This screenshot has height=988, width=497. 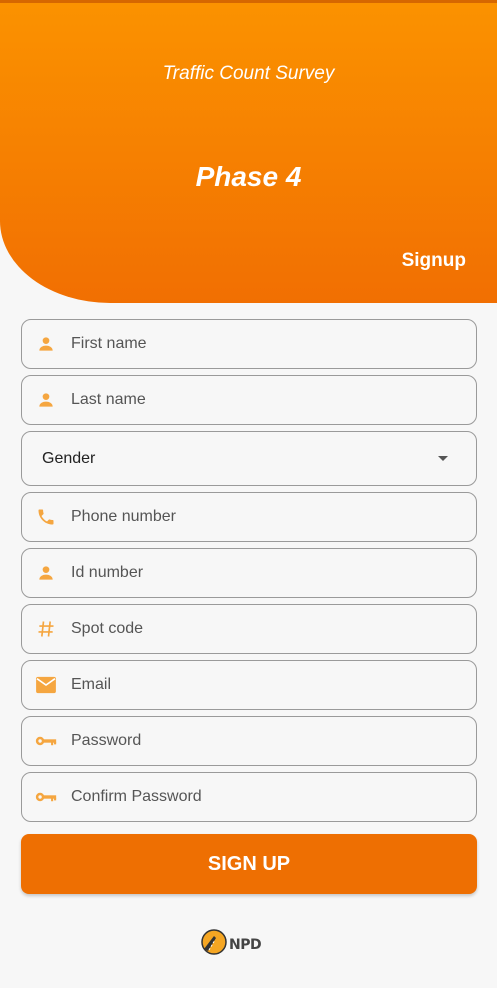 I want to click on phone-field: Phone number, so click(x=249, y=517).